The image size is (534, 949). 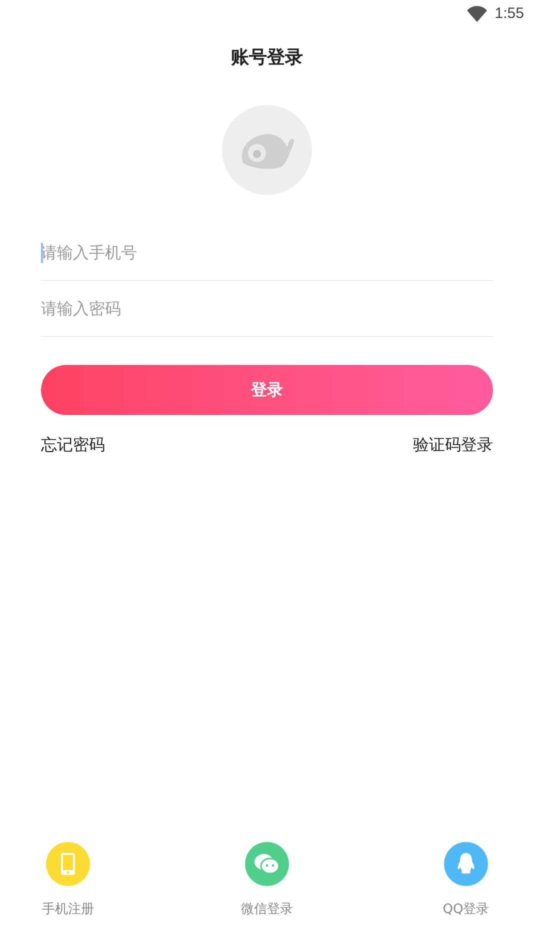 What do you see at coordinates (267, 58) in the screenshot?
I see `page-title: 账号登录` at bounding box center [267, 58].